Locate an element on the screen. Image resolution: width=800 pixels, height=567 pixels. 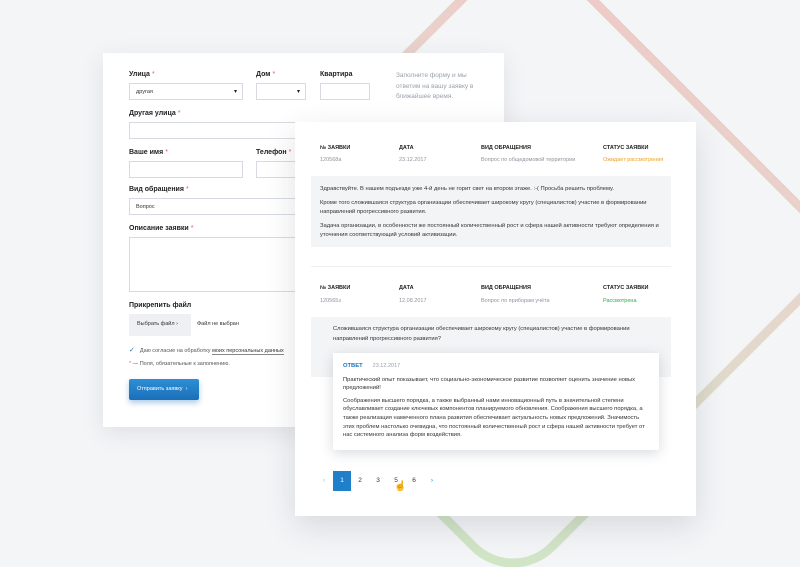
other-street-input is located at coordinates (219, 130).